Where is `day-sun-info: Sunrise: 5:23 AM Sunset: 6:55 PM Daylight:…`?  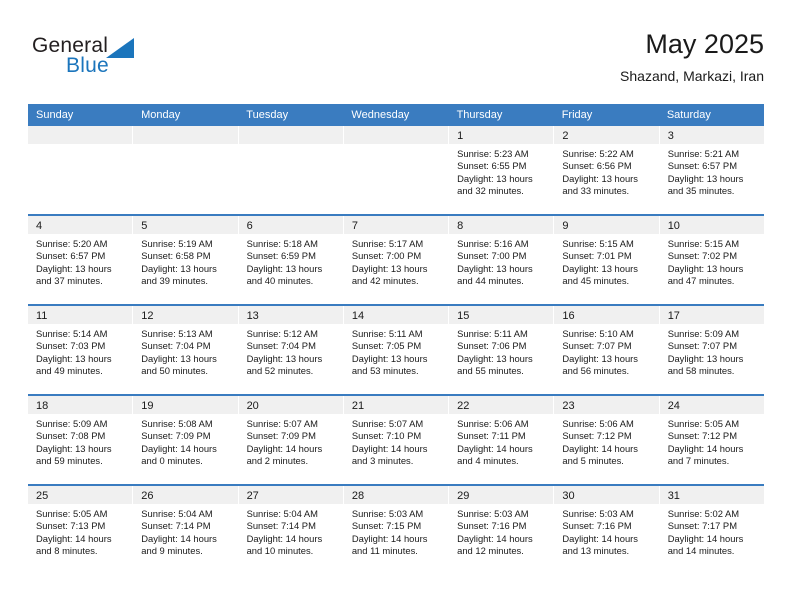
day-sun-info: Sunrise: 5:23 AM Sunset: 6:55 PM Daylight:… is located at coordinates (501, 171).